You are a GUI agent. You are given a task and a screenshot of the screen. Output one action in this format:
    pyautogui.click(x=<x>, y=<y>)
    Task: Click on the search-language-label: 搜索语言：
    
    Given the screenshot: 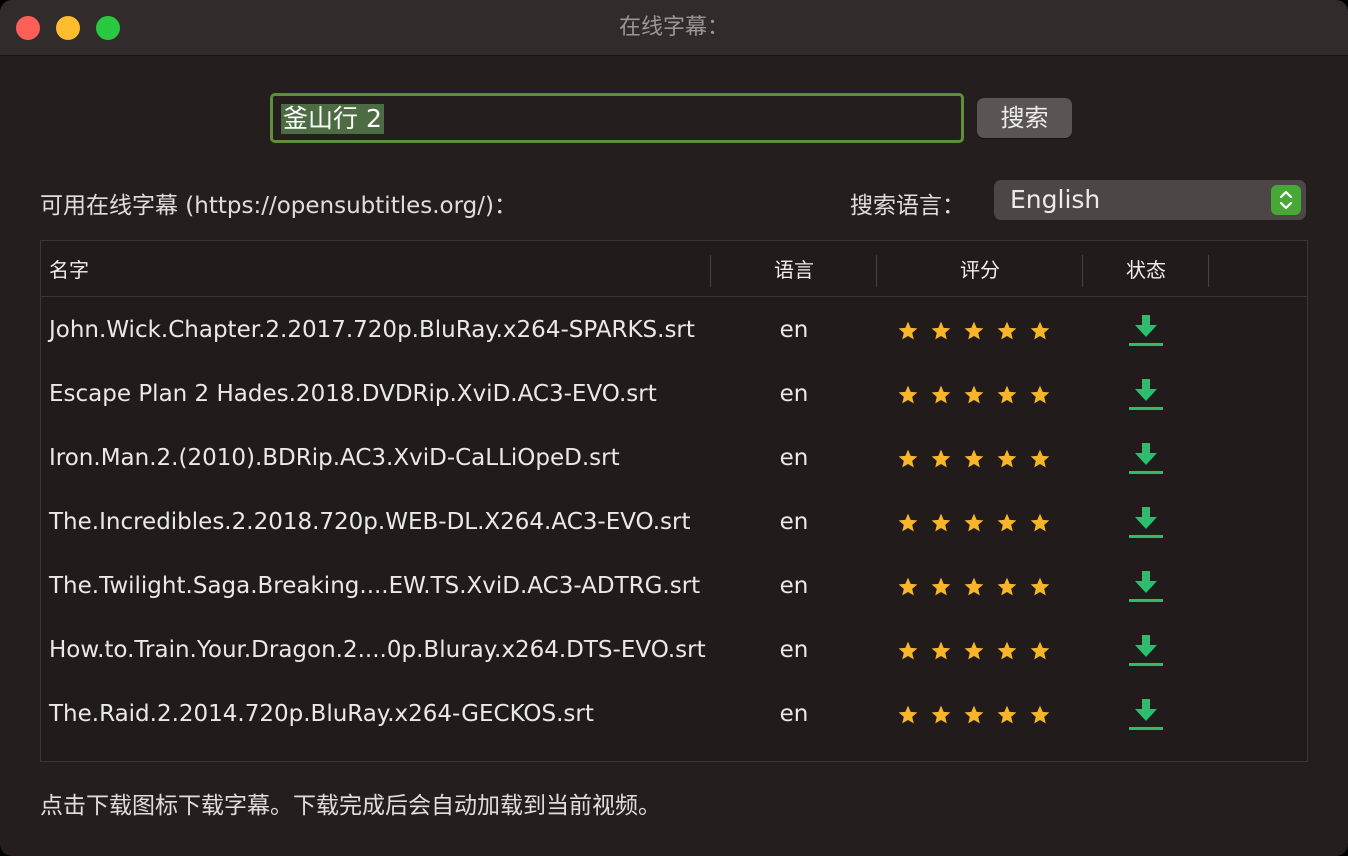 What is the action you would take?
    pyautogui.click(x=907, y=206)
    